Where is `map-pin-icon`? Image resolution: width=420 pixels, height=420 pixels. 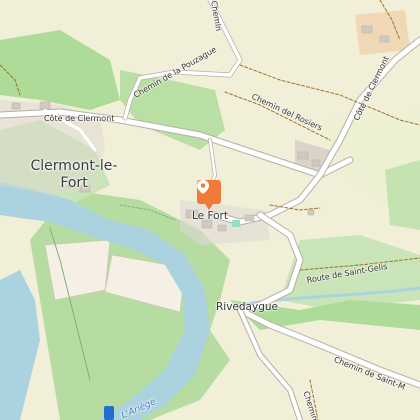 map-pin-icon is located at coordinates (209, 195).